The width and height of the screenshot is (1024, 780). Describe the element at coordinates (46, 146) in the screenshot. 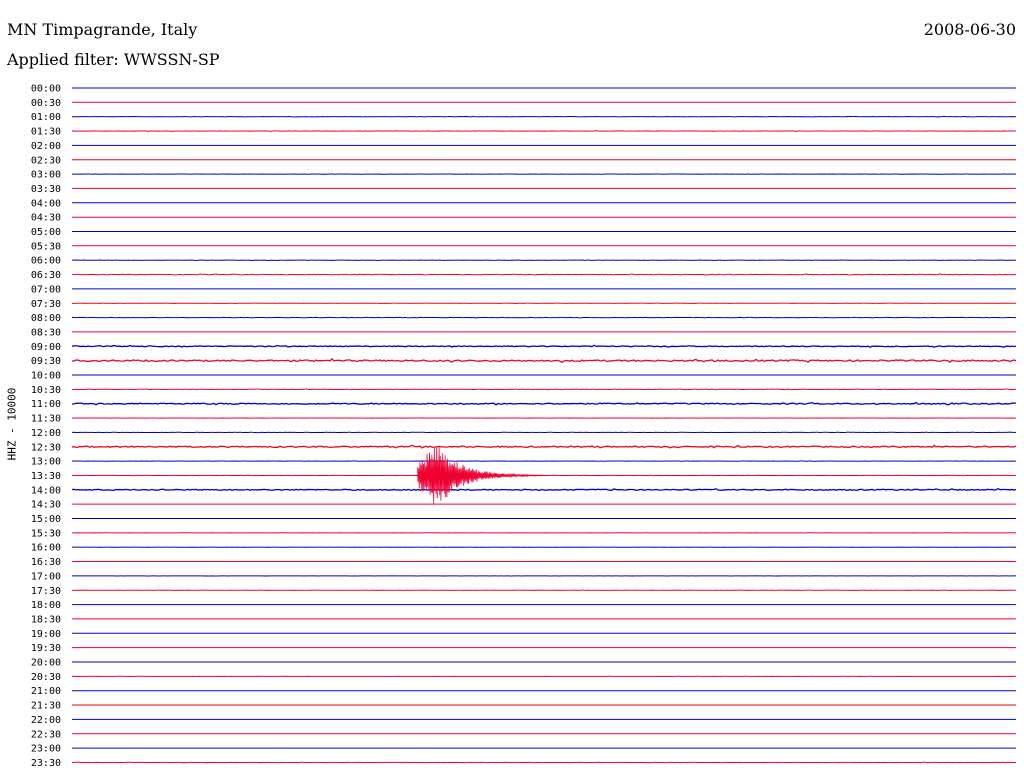

I see `time-tick-label: 02:00` at that location.